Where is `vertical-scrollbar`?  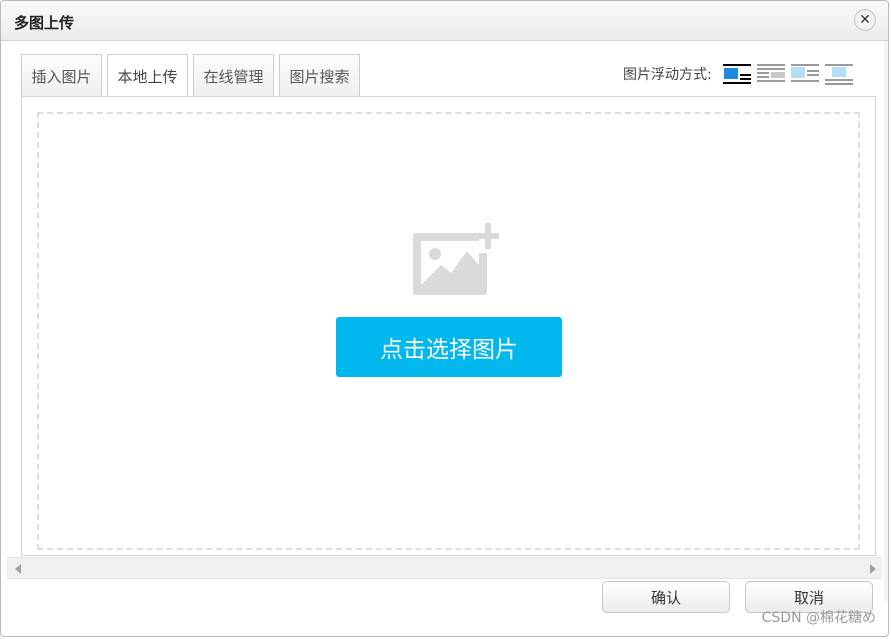 vertical-scrollbar is located at coordinates (886, 321).